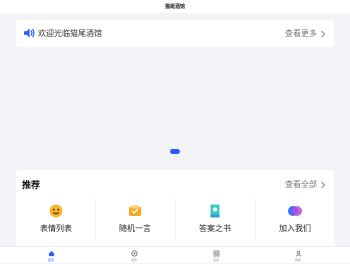  What do you see at coordinates (133, 260) in the screenshot?
I see `tab-label: 发现` at bounding box center [133, 260].